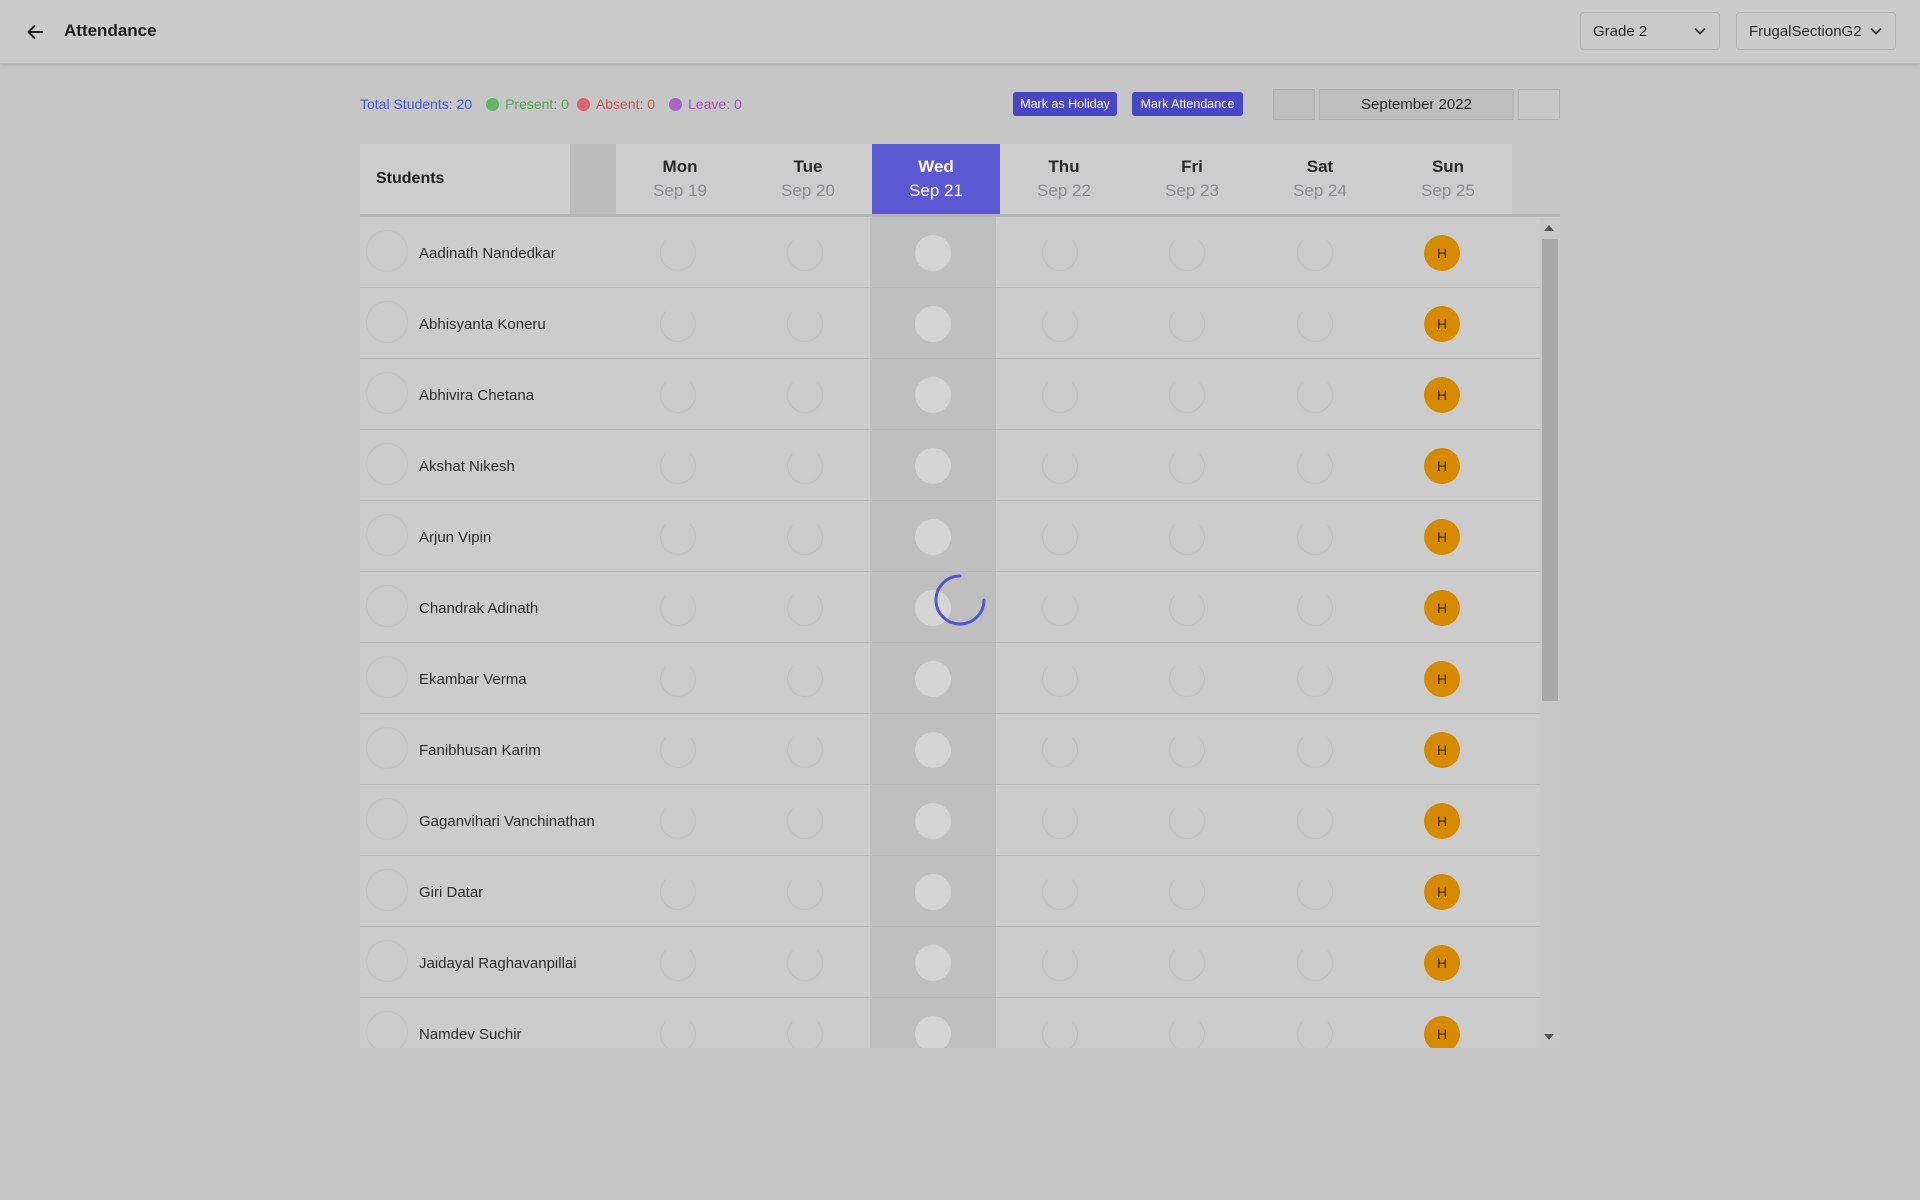 This screenshot has height=1200, width=1920. I want to click on day-header-sat: Sat Sep 24, so click(1320, 179).